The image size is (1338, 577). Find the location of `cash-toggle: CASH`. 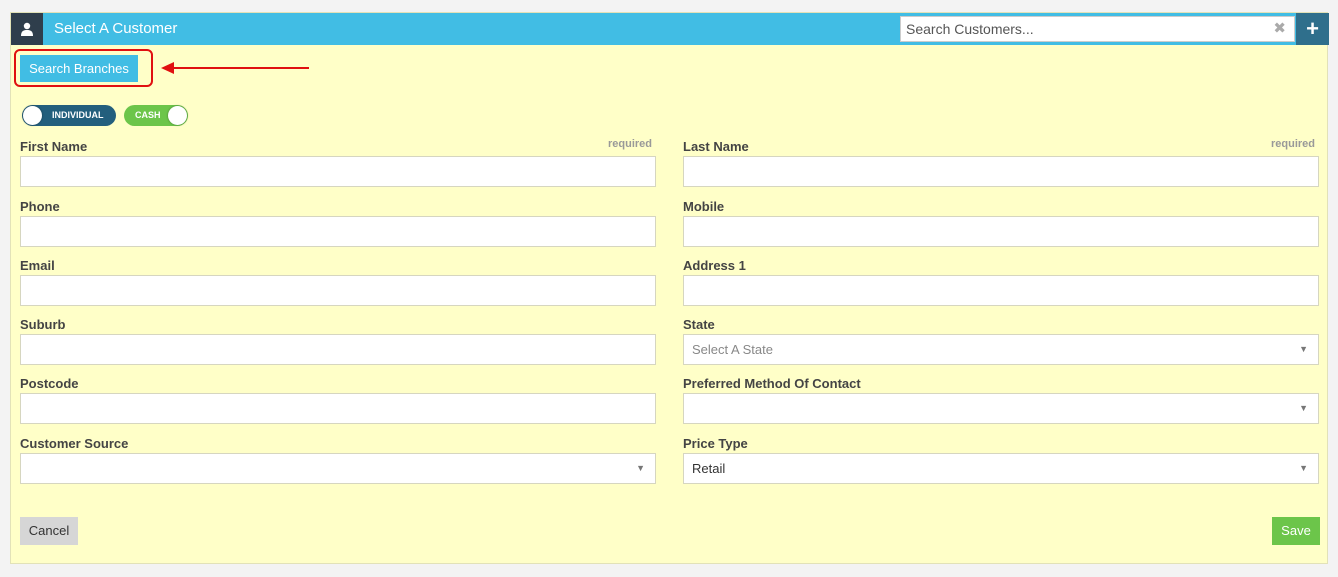

cash-toggle: CASH is located at coordinates (156, 115).